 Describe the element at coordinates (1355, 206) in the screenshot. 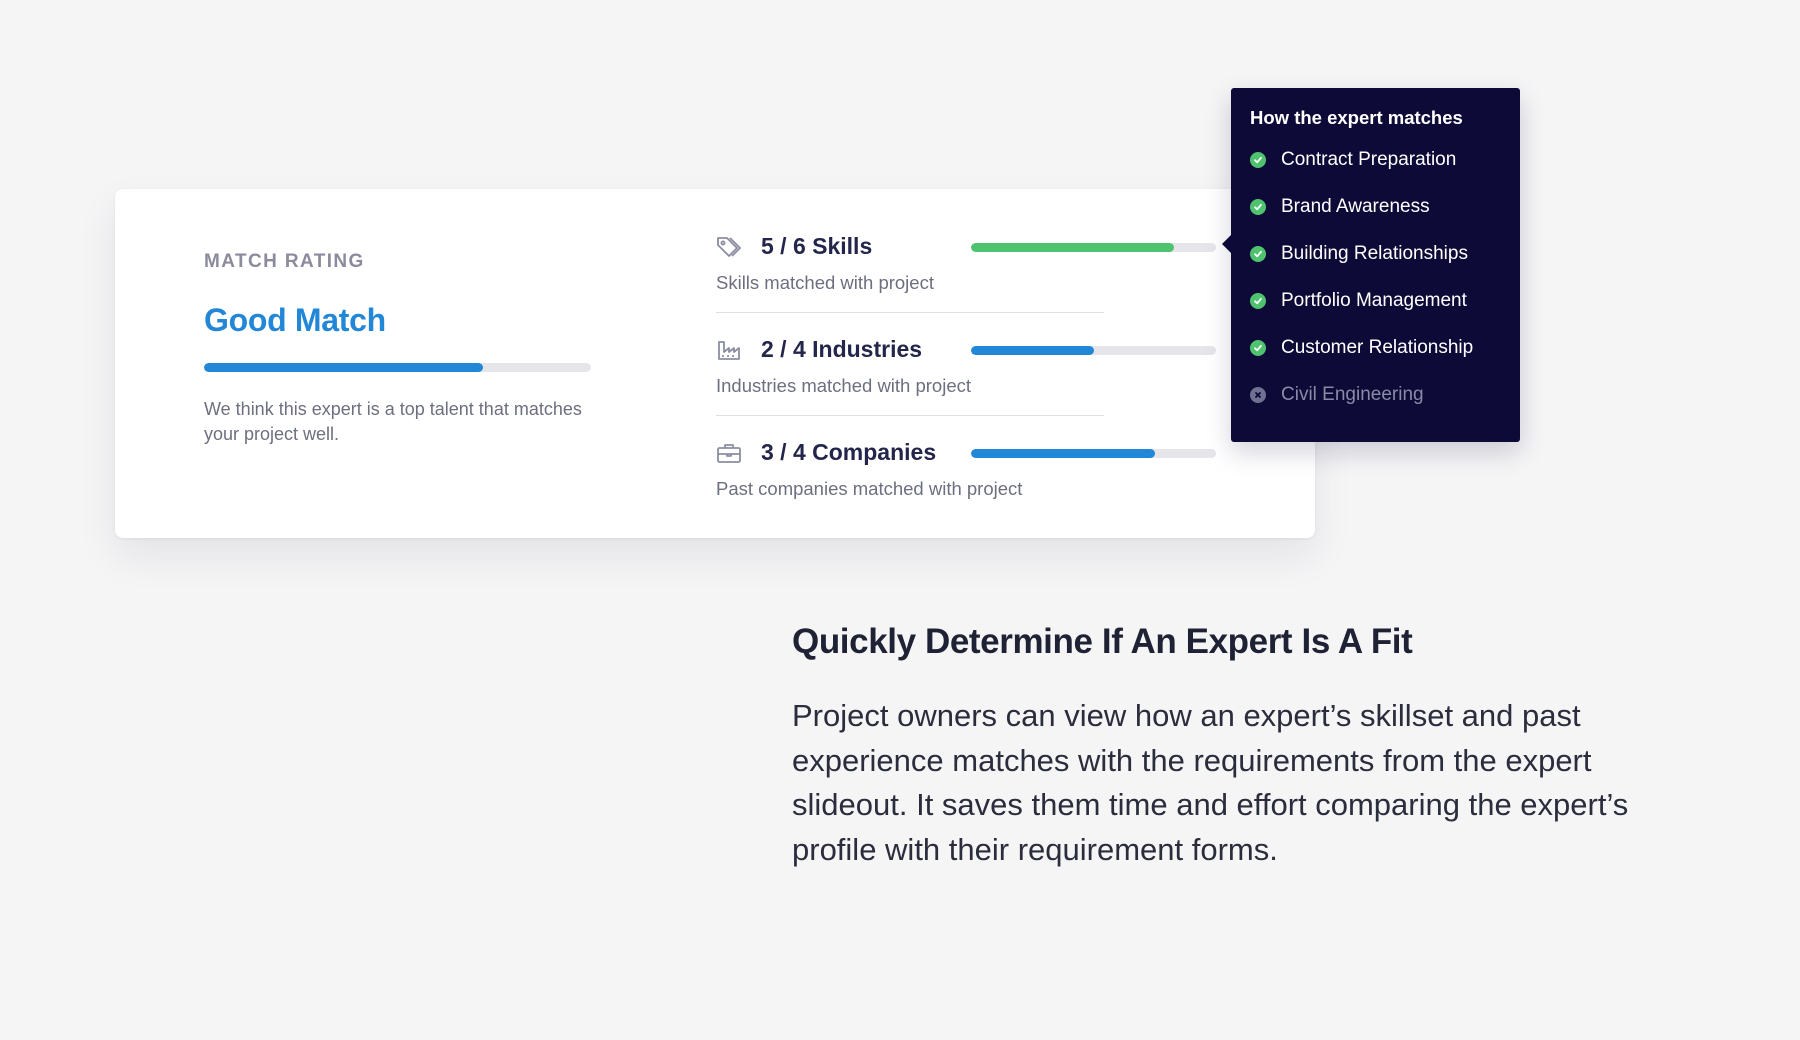

I see `tooltip-skill-label: Brand Awareness` at that location.